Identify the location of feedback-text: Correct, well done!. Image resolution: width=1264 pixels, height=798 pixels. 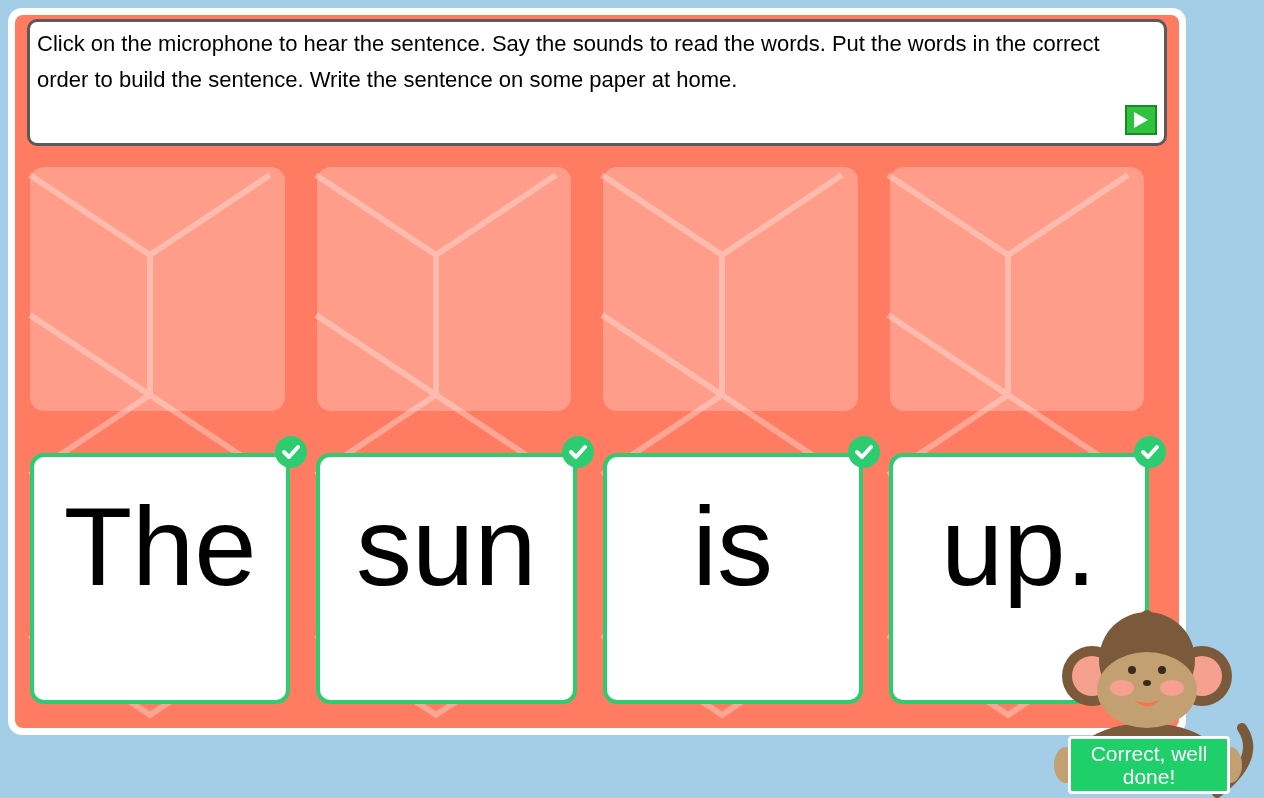
(1149, 765).